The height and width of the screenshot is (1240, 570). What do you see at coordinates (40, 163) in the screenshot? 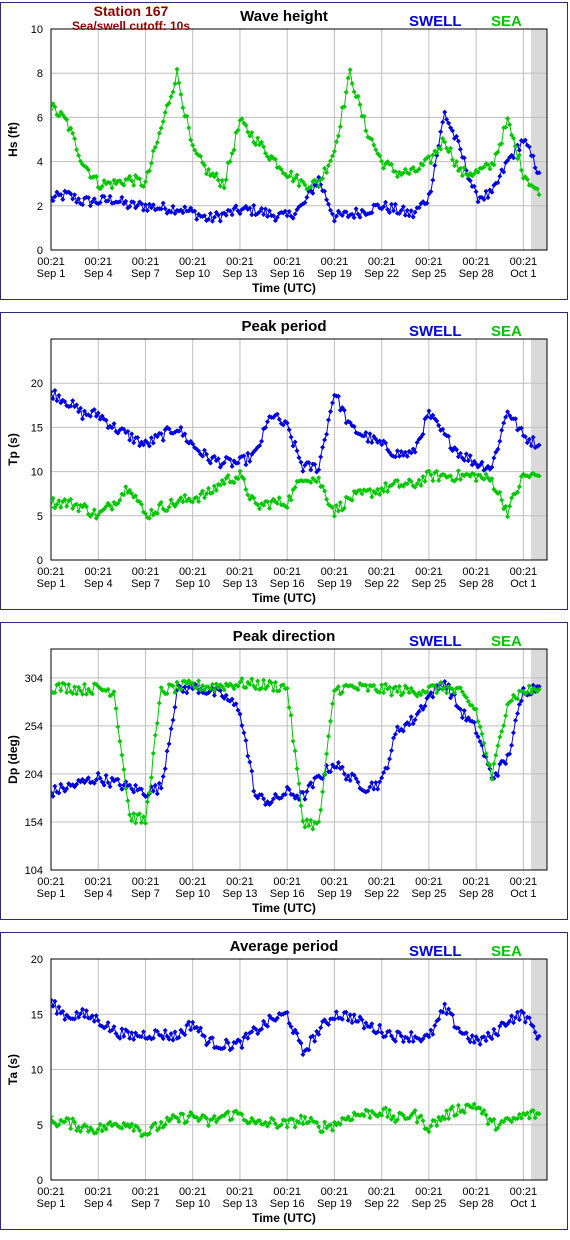
I see `y-tick-label: 4` at bounding box center [40, 163].